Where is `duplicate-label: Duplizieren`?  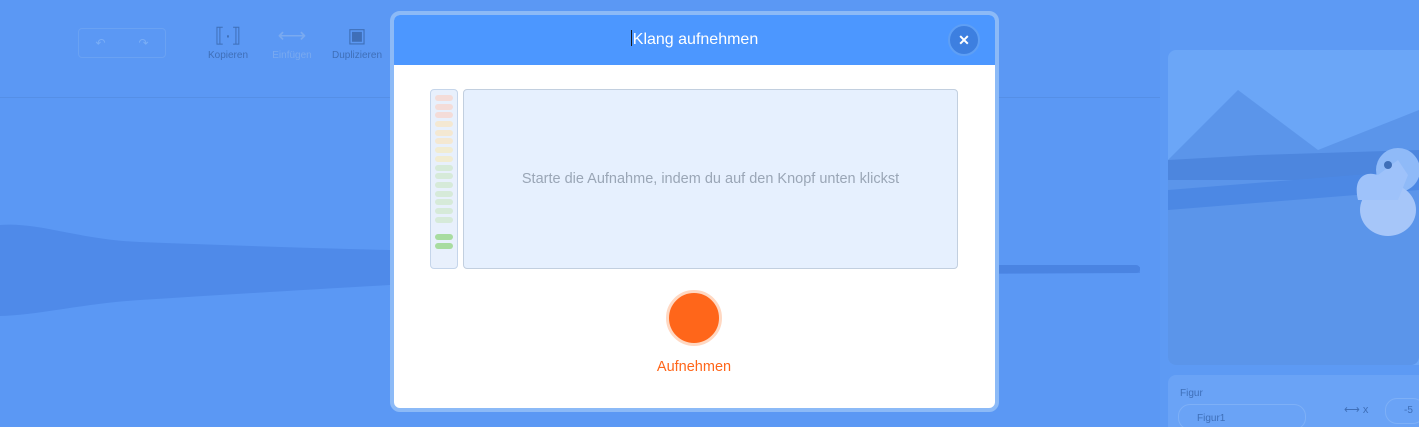
duplicate-label: Duplizieren is located at coordinates (357, 55).